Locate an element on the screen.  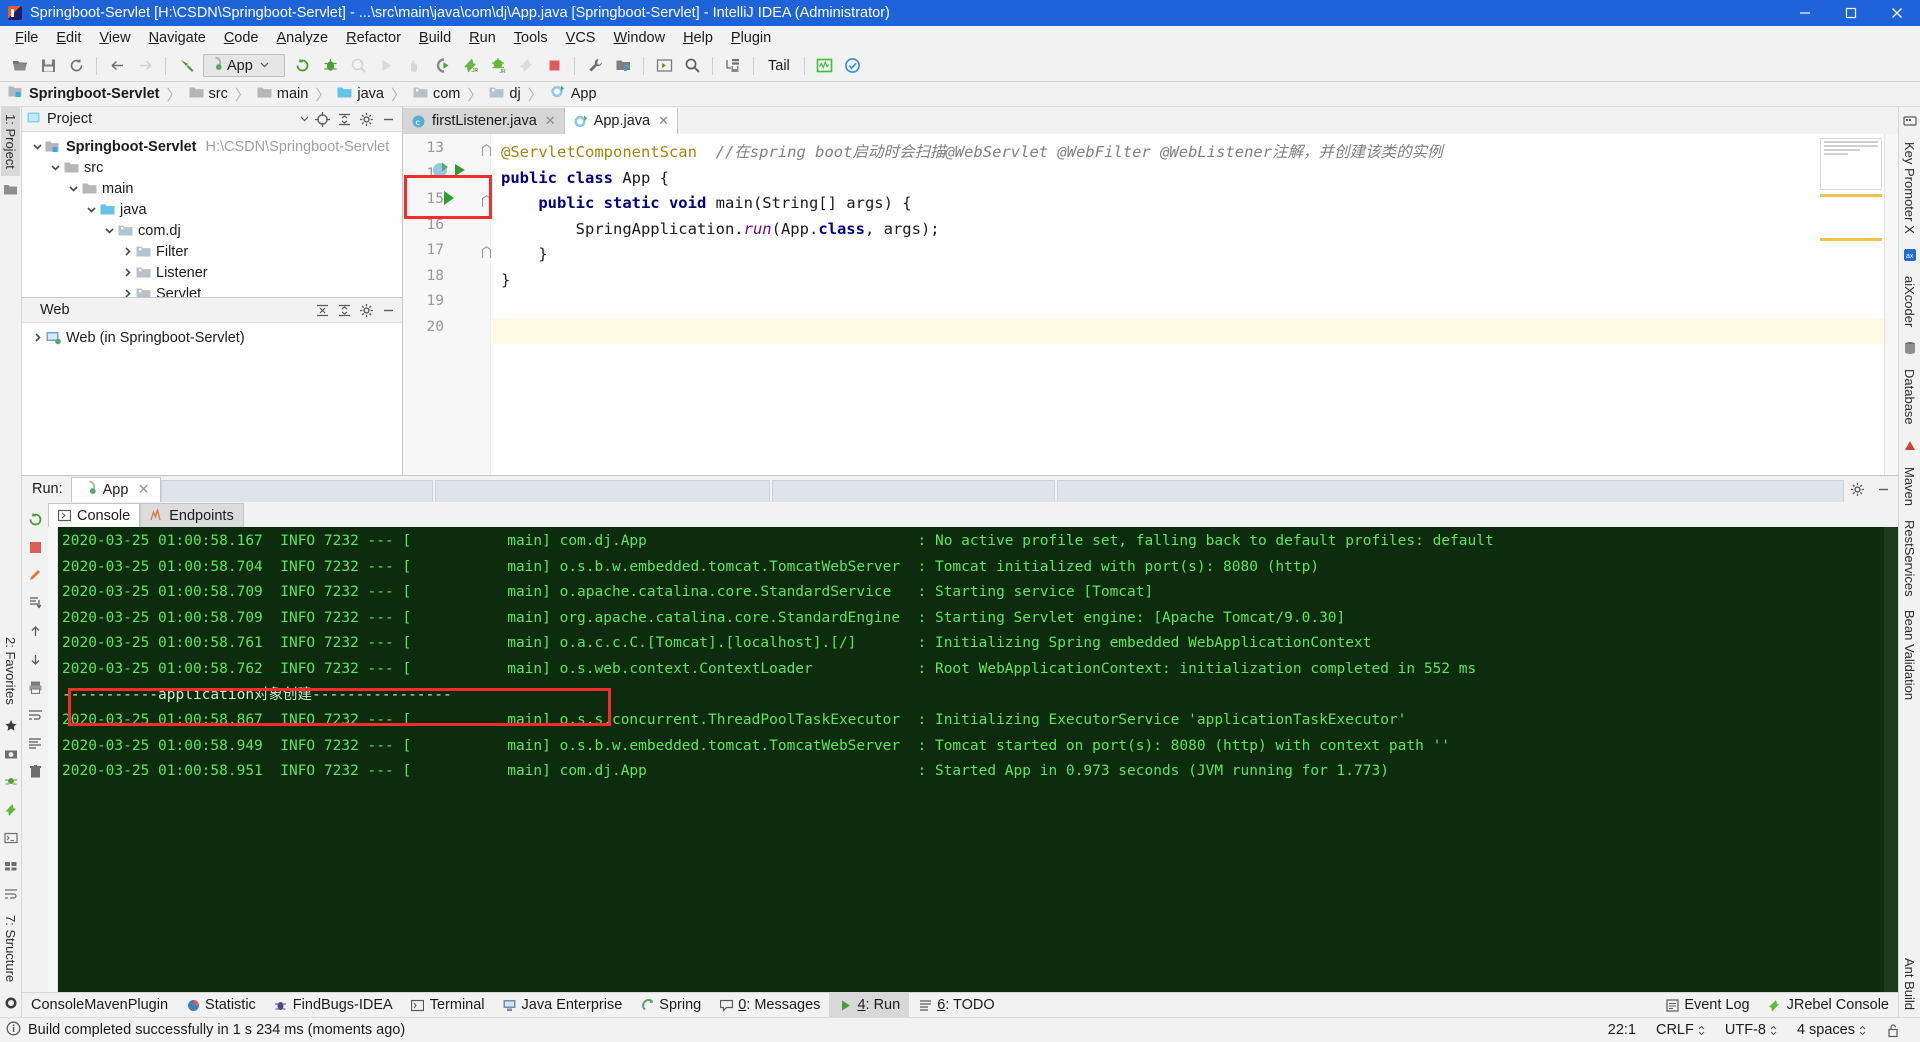
soft-wrap-icon is located at coordinates (35, 715).